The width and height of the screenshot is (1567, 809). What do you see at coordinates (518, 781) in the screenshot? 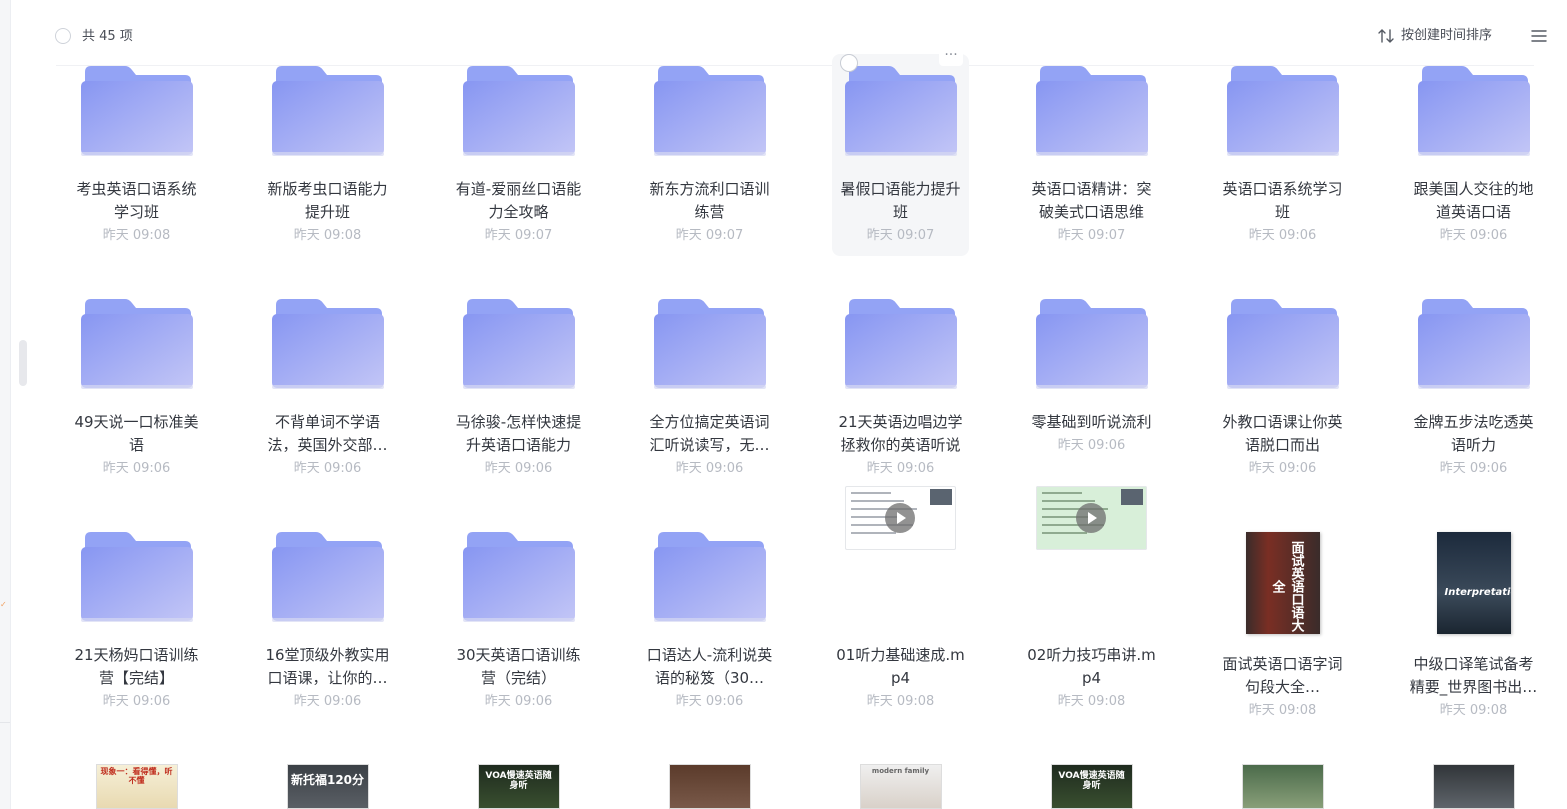
I see `cover-text: VOA慢速英语随身听` at bounding box center [518, 781].